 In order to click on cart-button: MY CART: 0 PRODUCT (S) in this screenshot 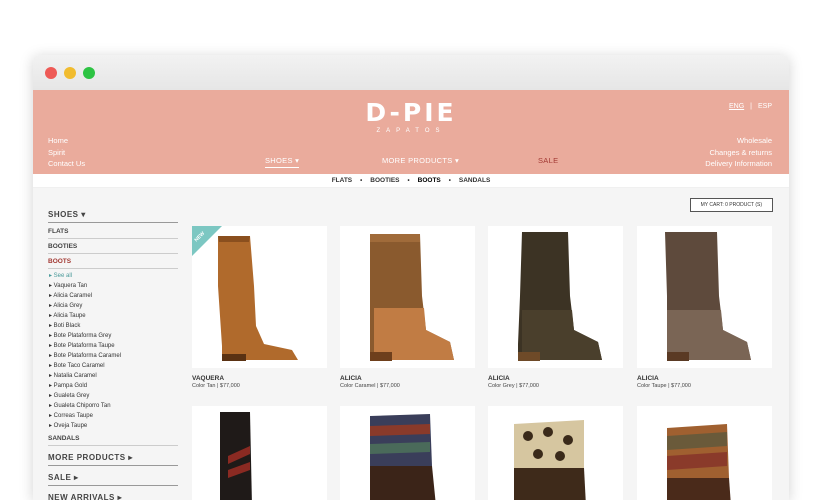, I will do `click(731, 205)`.